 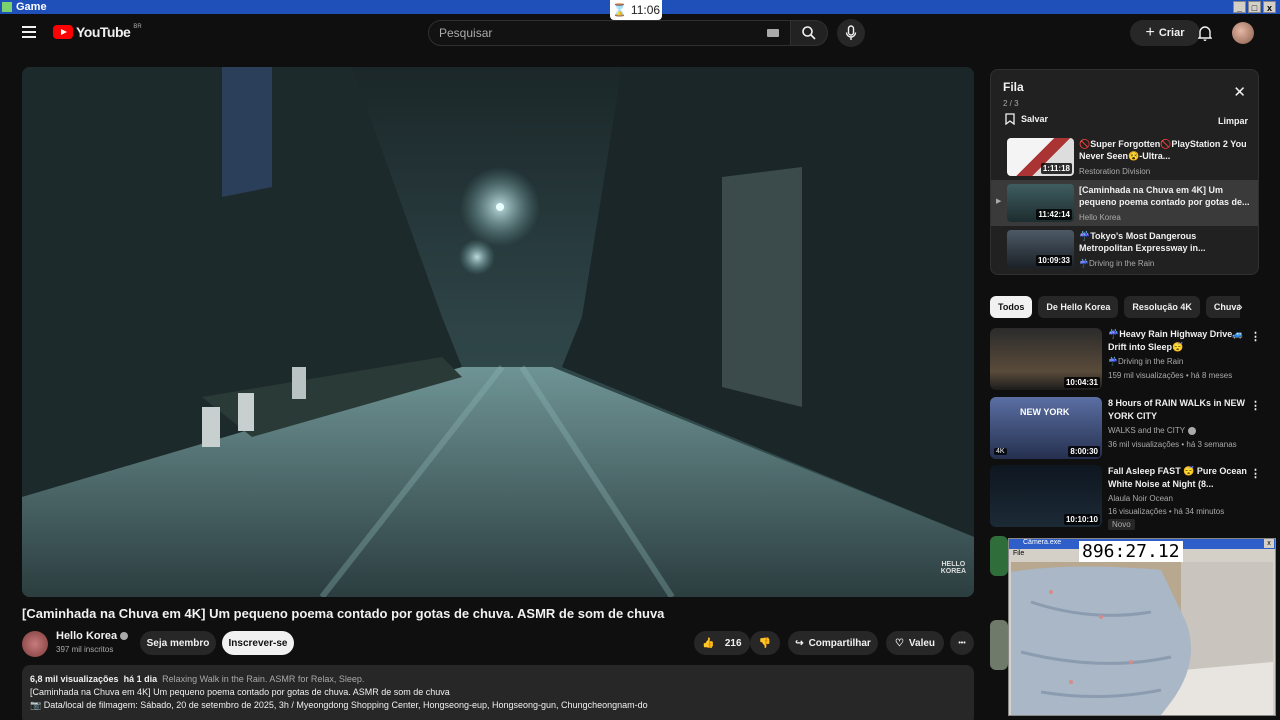 What do you see at coordinates (1100, 217) in the screenshot?
I see `queue-item-channel: Hello Korea` at bounding box center [1100, 217].